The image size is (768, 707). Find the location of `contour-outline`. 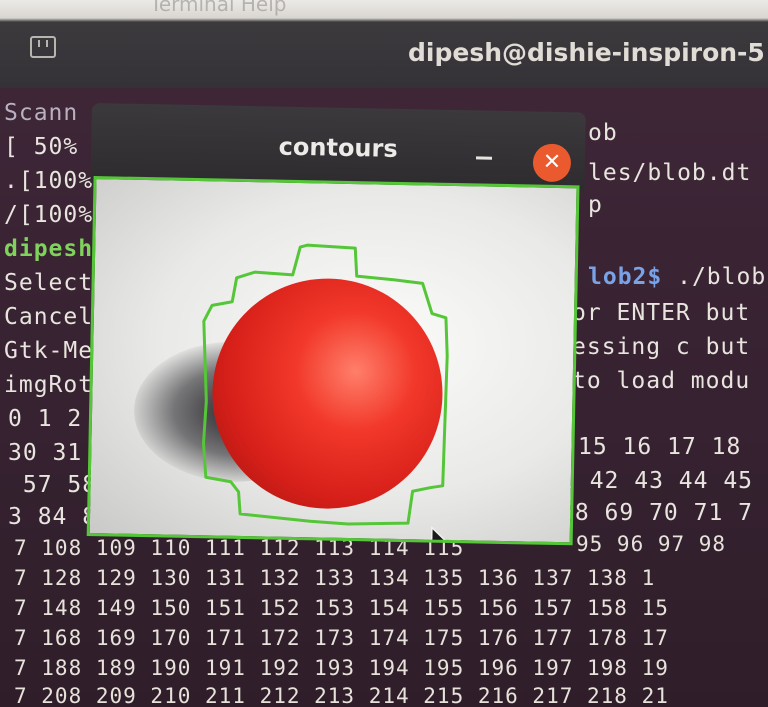

contour-outline is located at coordinates (325, 384).